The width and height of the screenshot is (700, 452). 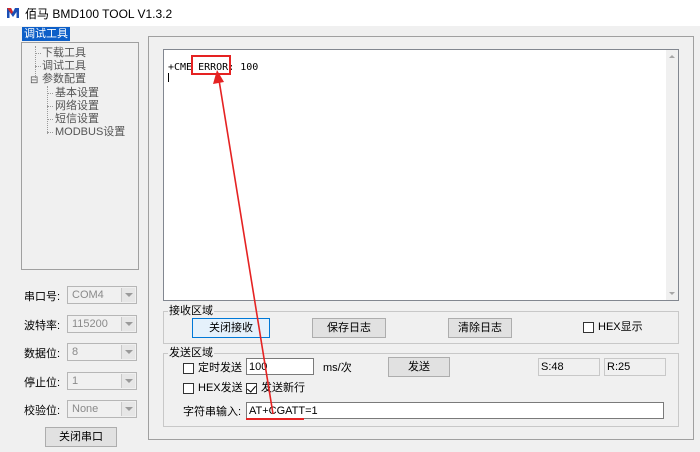 What do you see at coordinates (42, 326) in the screenshot?
I see `baud-label: 波特率:` at bounding box center [42, 326].